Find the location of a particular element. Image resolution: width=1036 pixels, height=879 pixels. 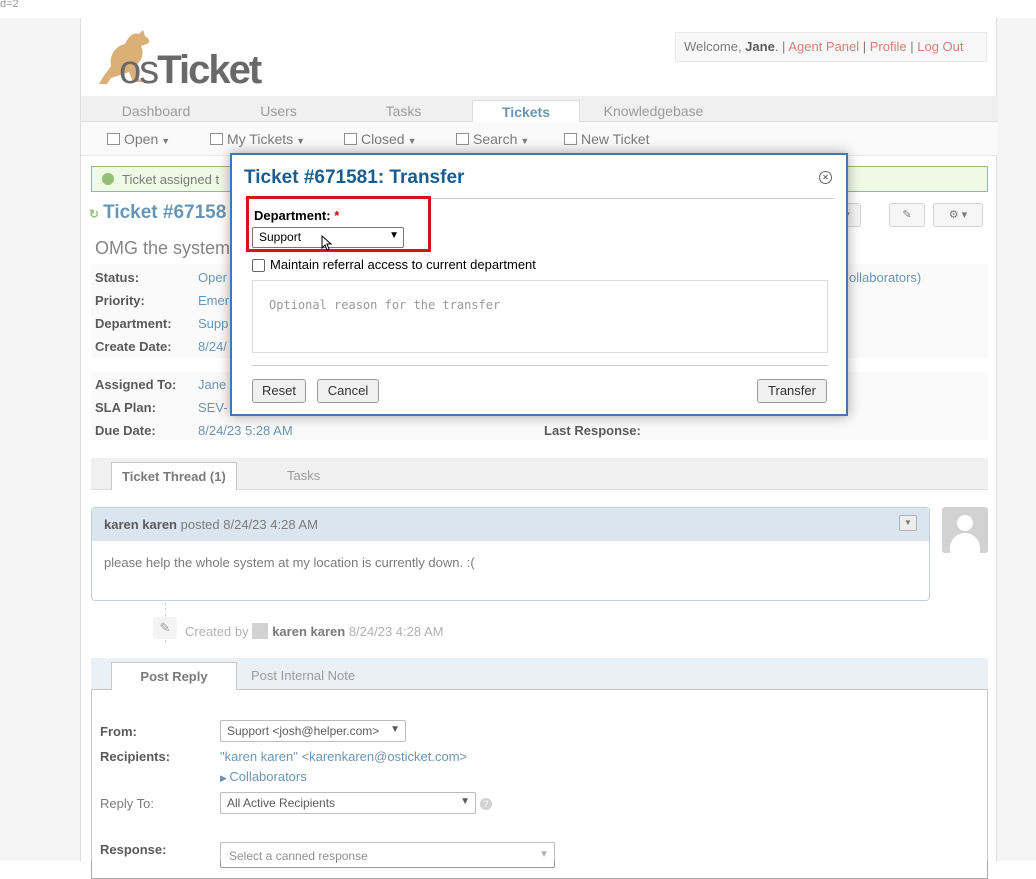

divider is located at coordinates (540, 365).